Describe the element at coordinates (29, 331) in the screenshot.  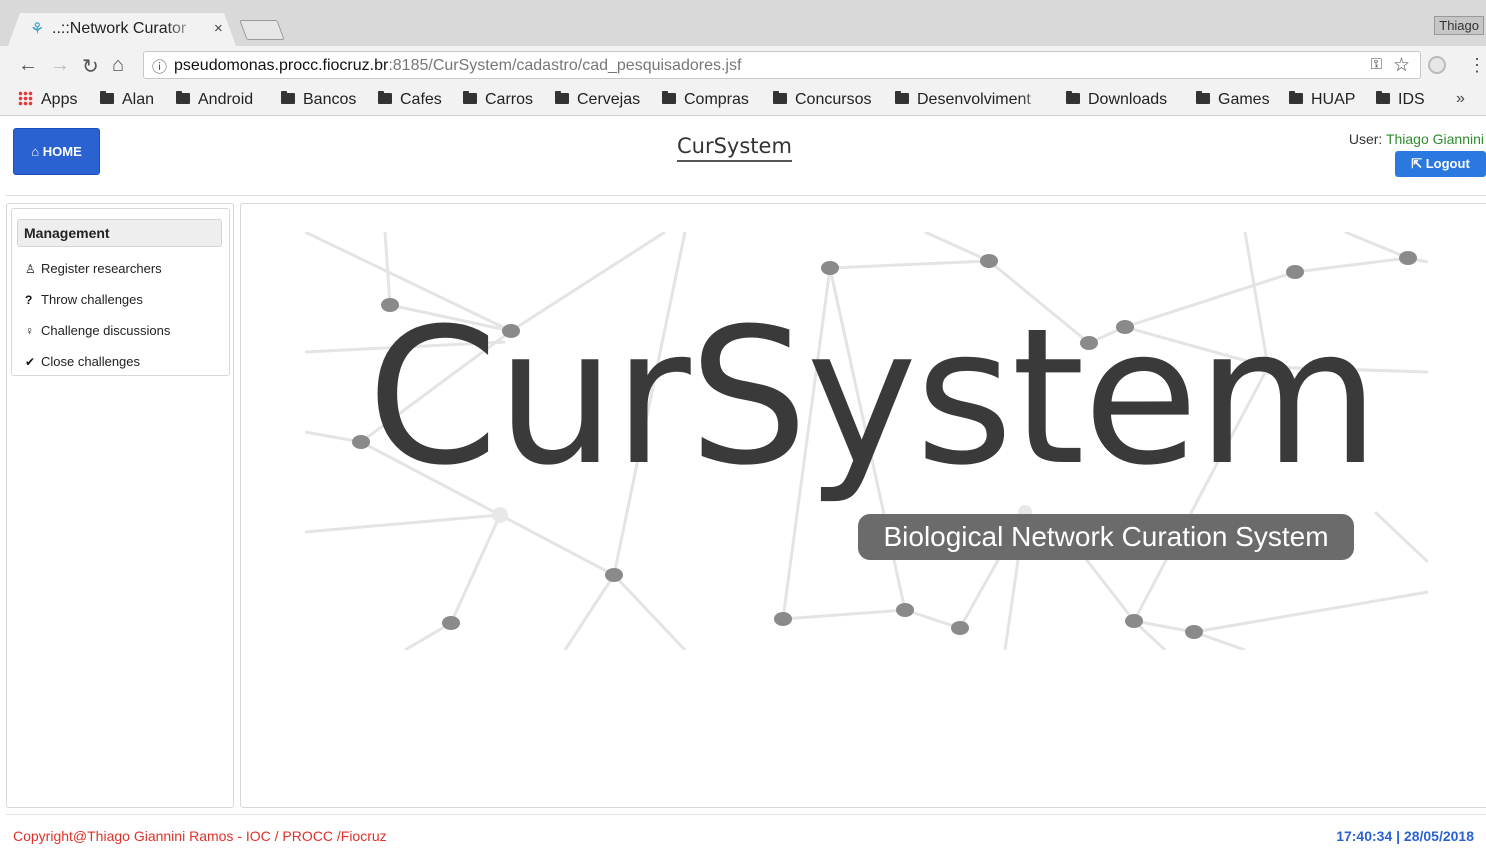
I see `lightbulb-icon: ♀` at that location.